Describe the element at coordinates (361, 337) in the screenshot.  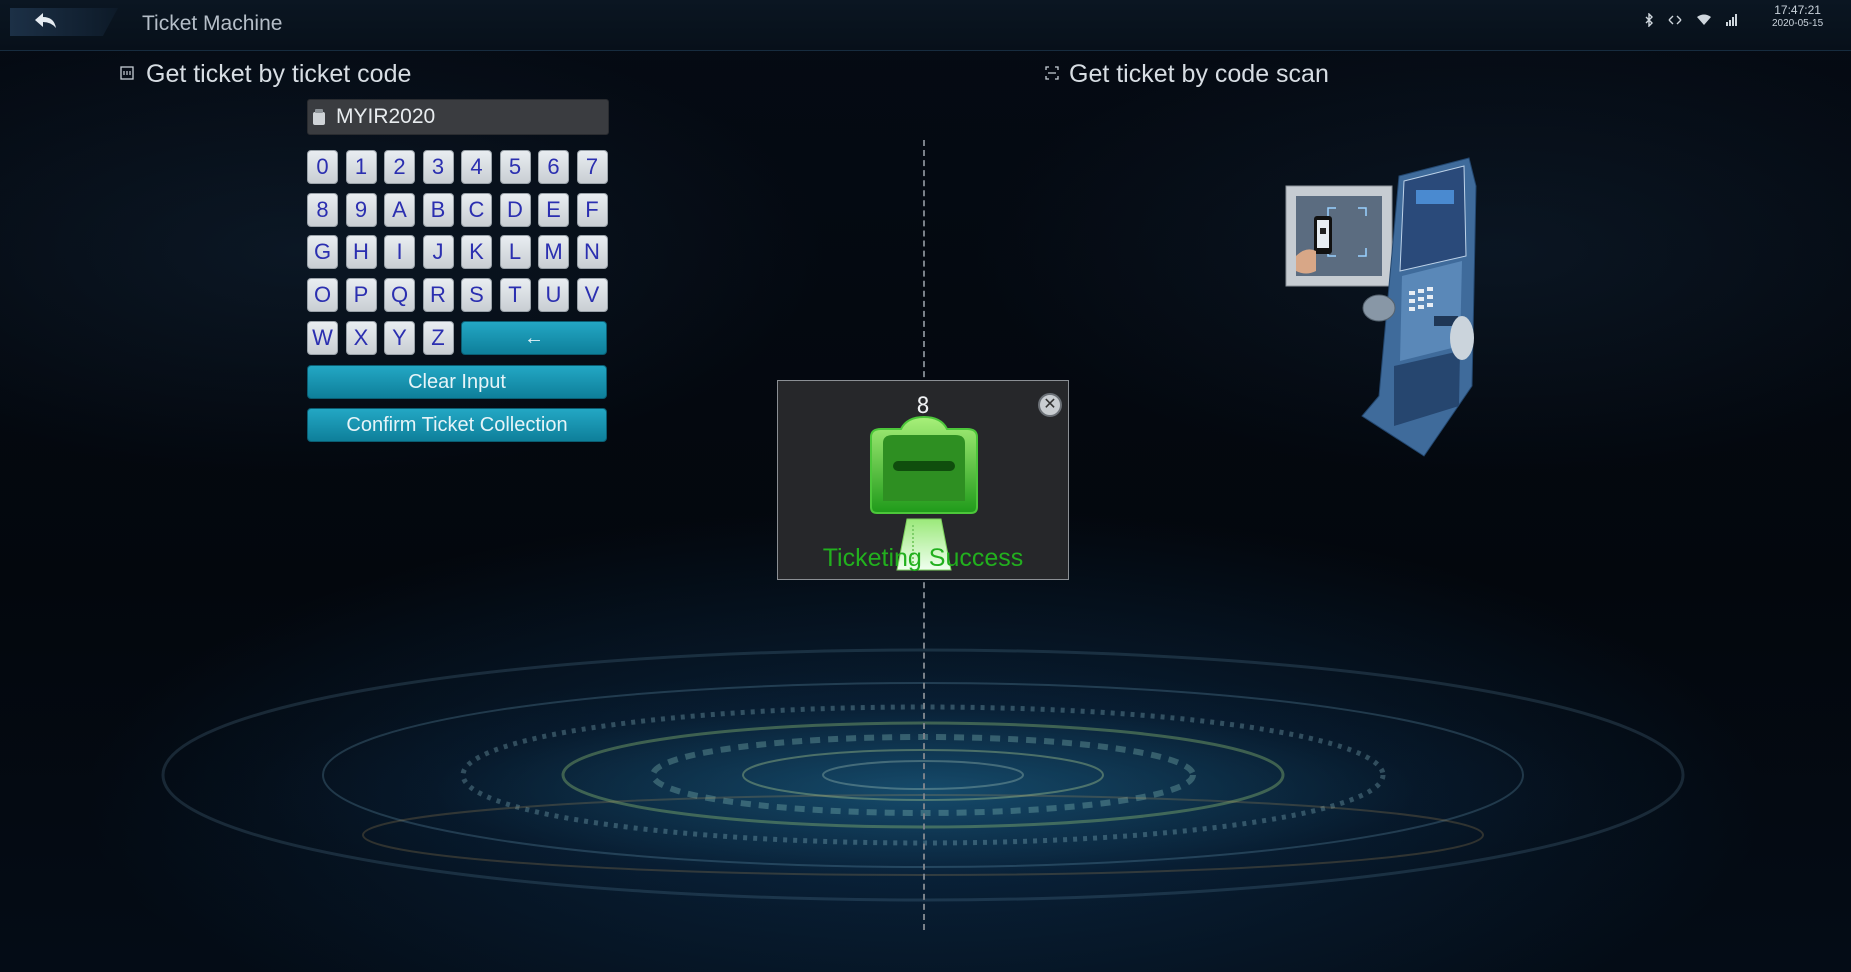
I see `key-x: X` at that location.